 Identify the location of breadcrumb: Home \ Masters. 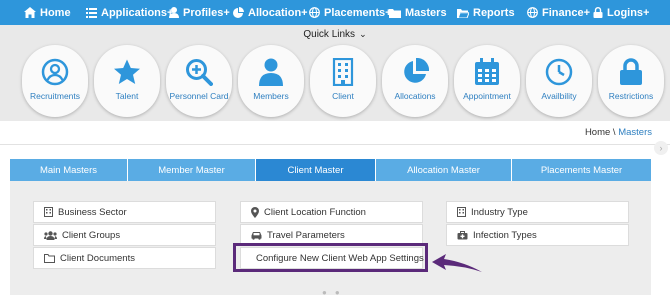
(618, 132).